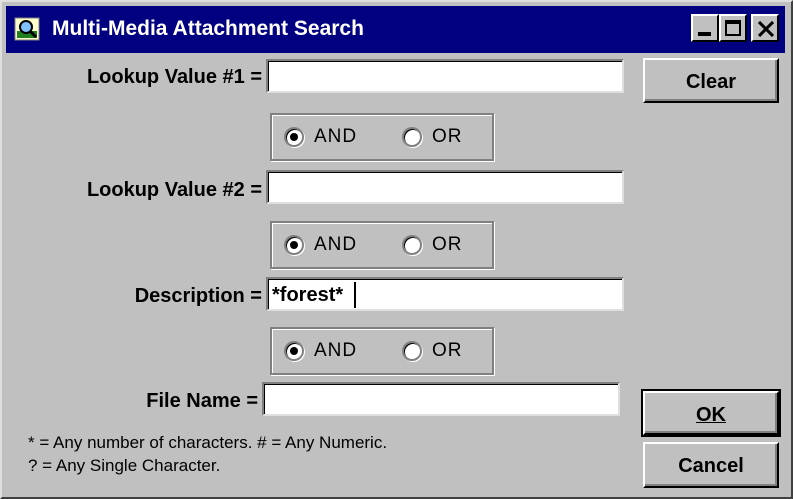  What do you see at coordinates (174, 190) in the screenshot?
I see `lookup-value-2-label: Lookup Value #2 =` at bounding box center [174, 190].